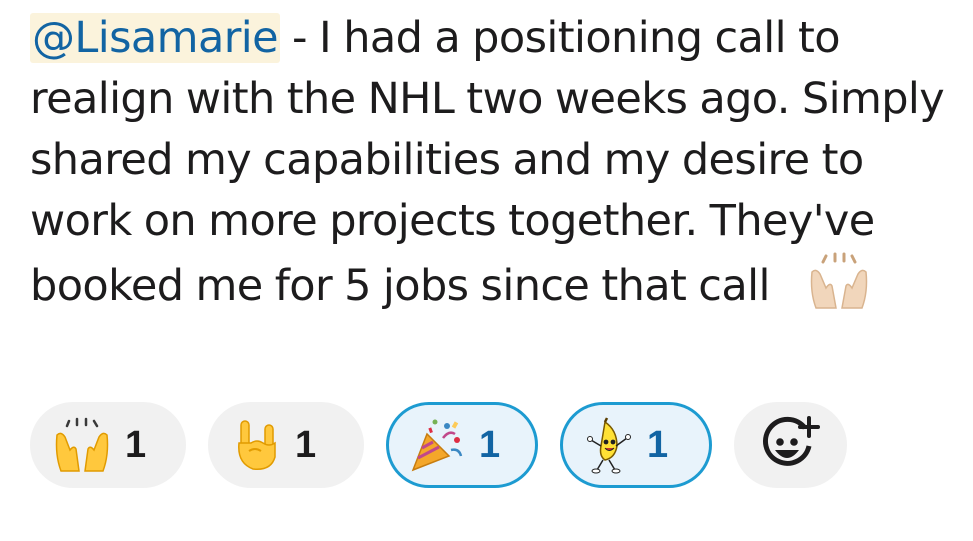 This screenshot has width=973, height=541. I want to click on reaction-party-popper: 1, so click(462, 445).